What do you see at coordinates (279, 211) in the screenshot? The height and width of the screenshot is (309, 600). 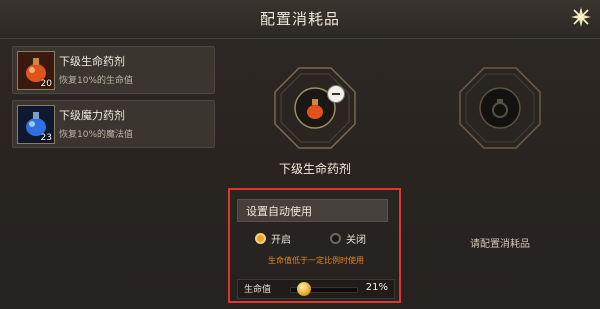 I see `auto-use-title: 设置自动使用` at bounding box center [279, 211].